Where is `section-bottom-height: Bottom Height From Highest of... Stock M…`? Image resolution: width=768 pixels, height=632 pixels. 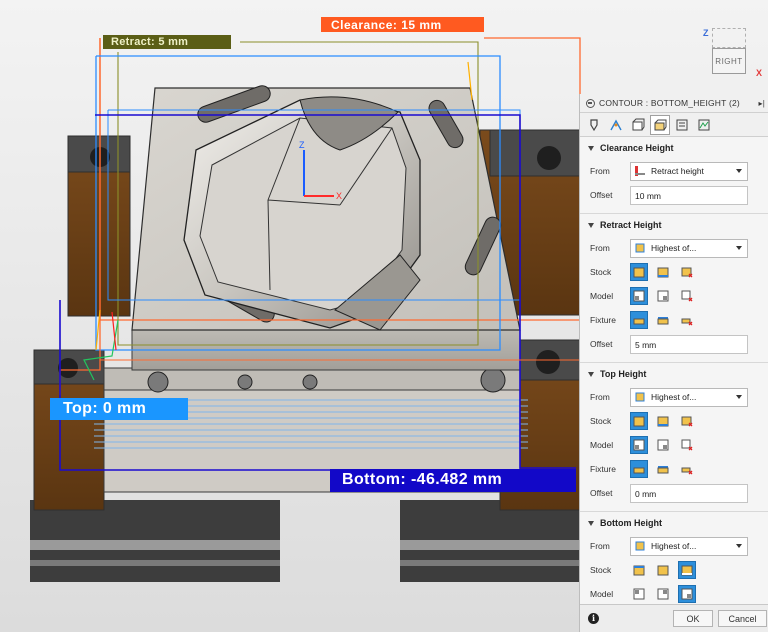 section-bottom-height: Bottom Height From Highest of... Stock M… is located at coordinates (674, 562).